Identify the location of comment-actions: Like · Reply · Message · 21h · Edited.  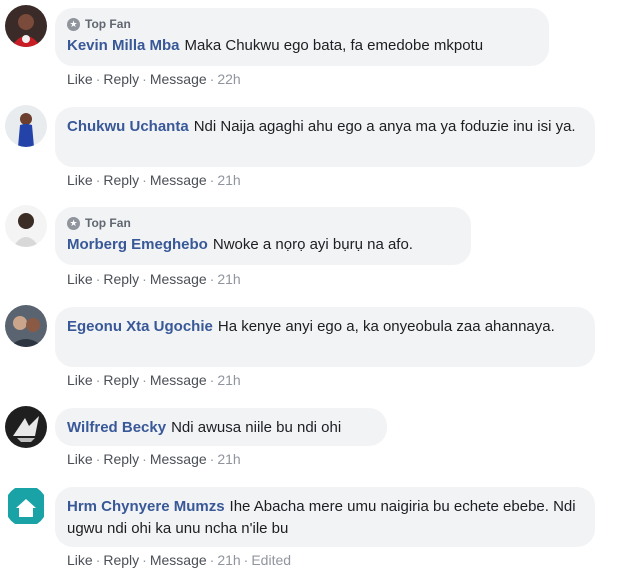
(179, 560).